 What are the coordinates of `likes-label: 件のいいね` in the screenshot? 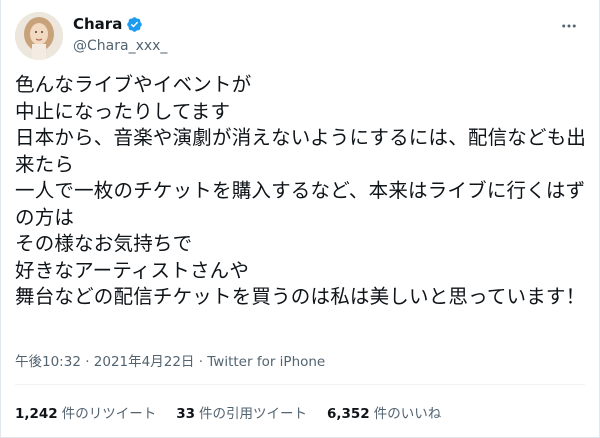 It's located at (407, 414).